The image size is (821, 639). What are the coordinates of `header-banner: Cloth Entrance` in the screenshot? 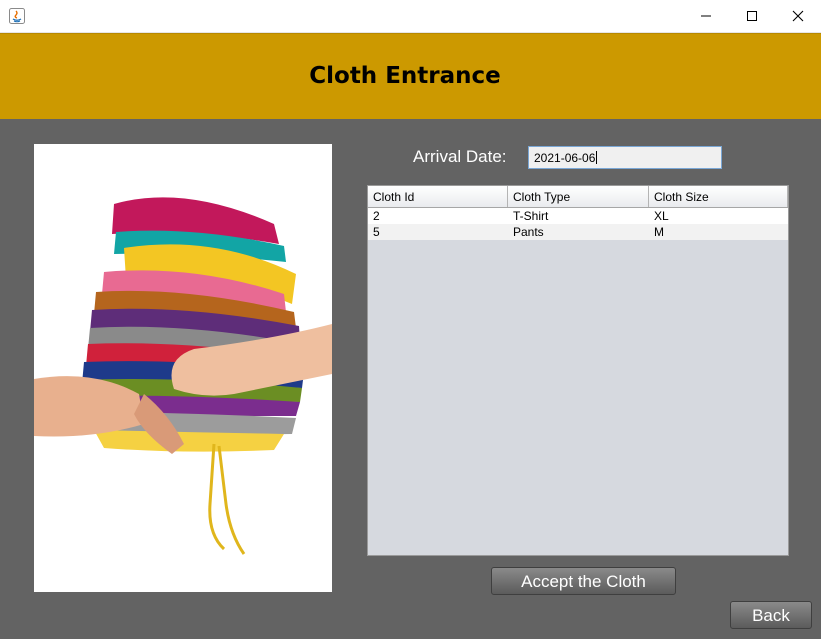 It's located at (410, 76).